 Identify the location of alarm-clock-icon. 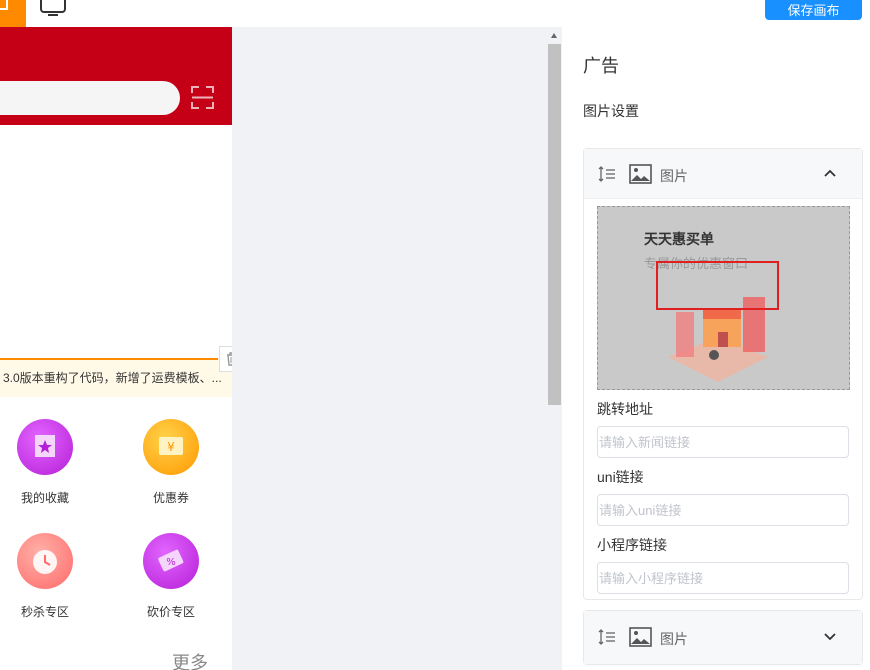
(45, 561).